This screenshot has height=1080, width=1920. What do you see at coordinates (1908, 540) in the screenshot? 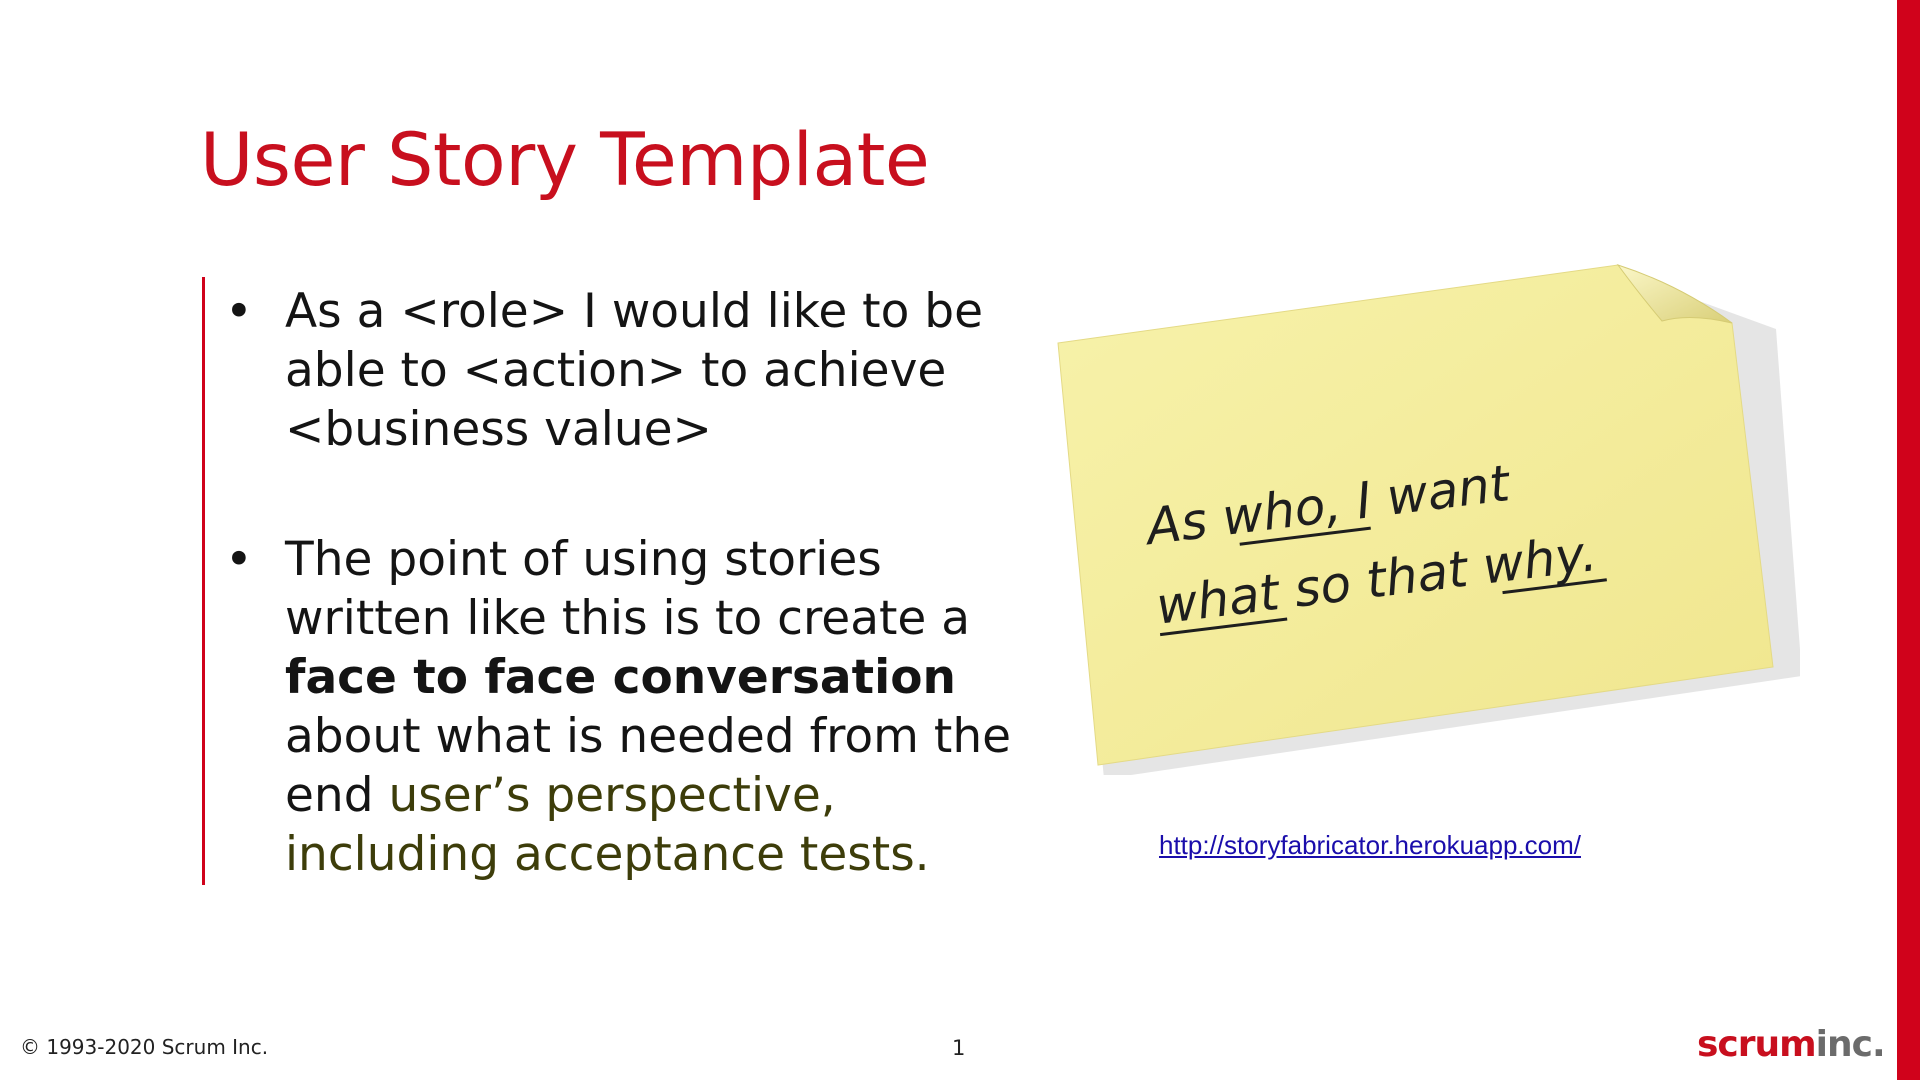
I see `accent-bar` at bounding box center [1908, 540].